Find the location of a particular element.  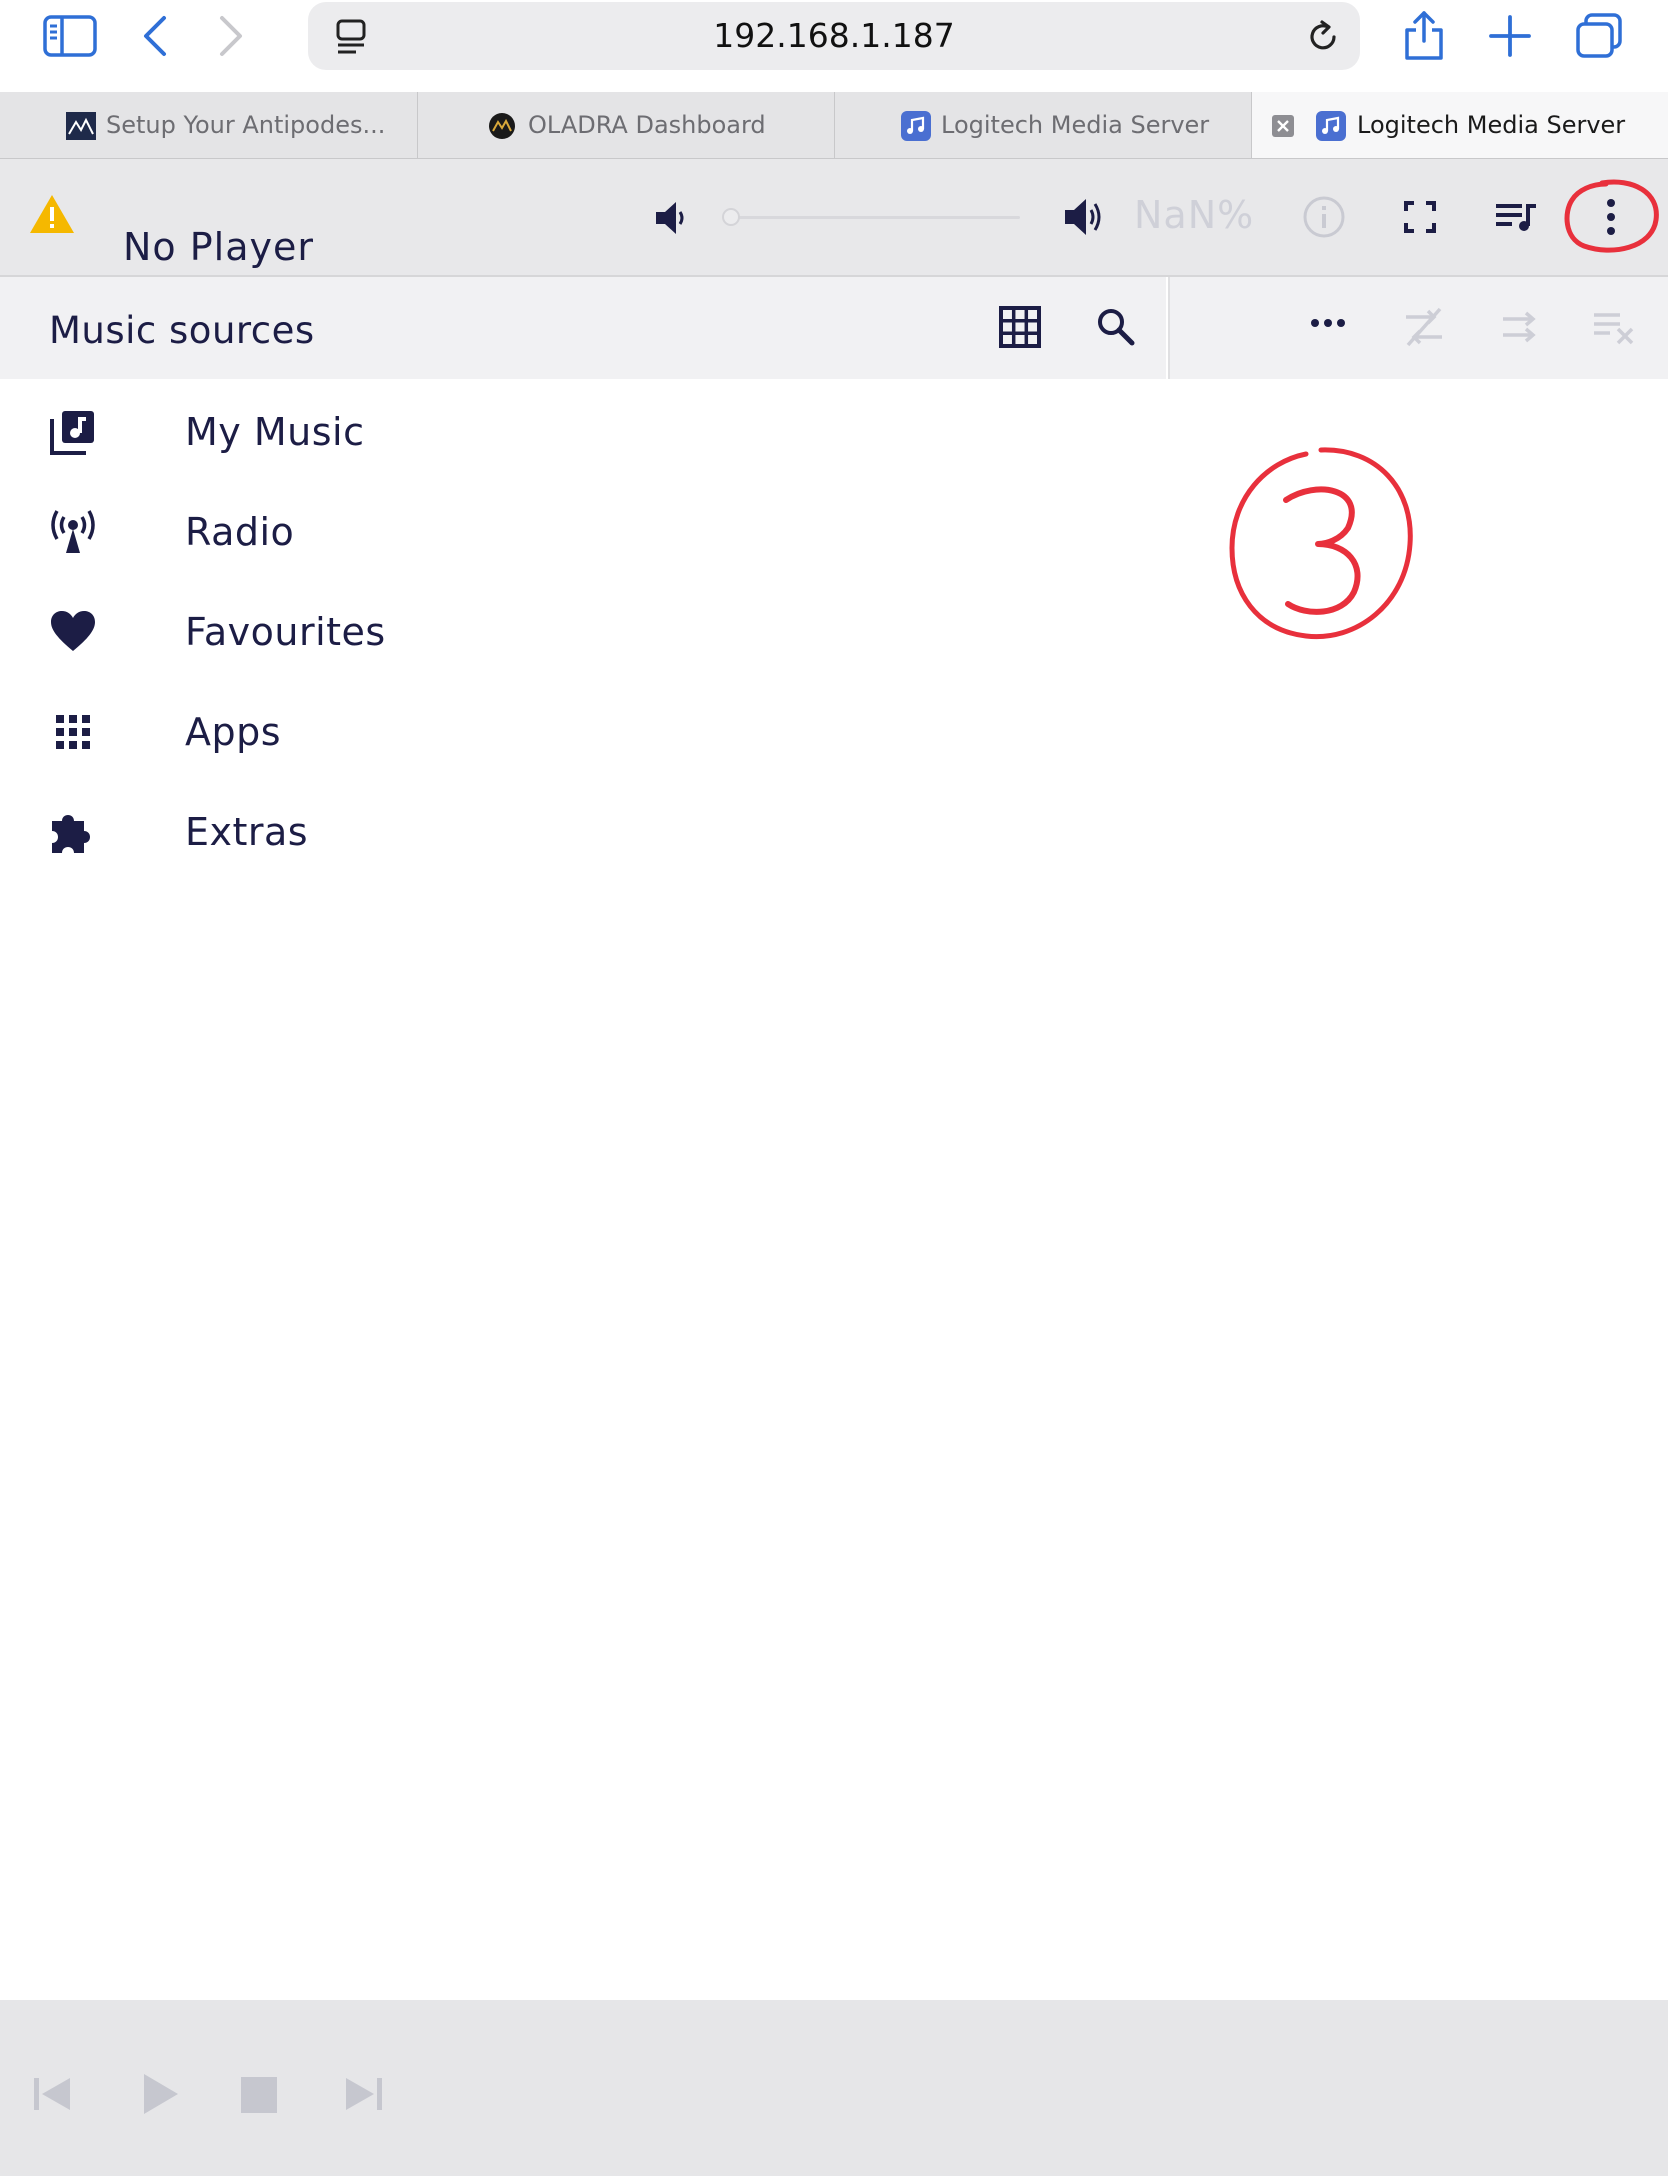

list-item-my-music: My Music is located at coordinates (583, 432).